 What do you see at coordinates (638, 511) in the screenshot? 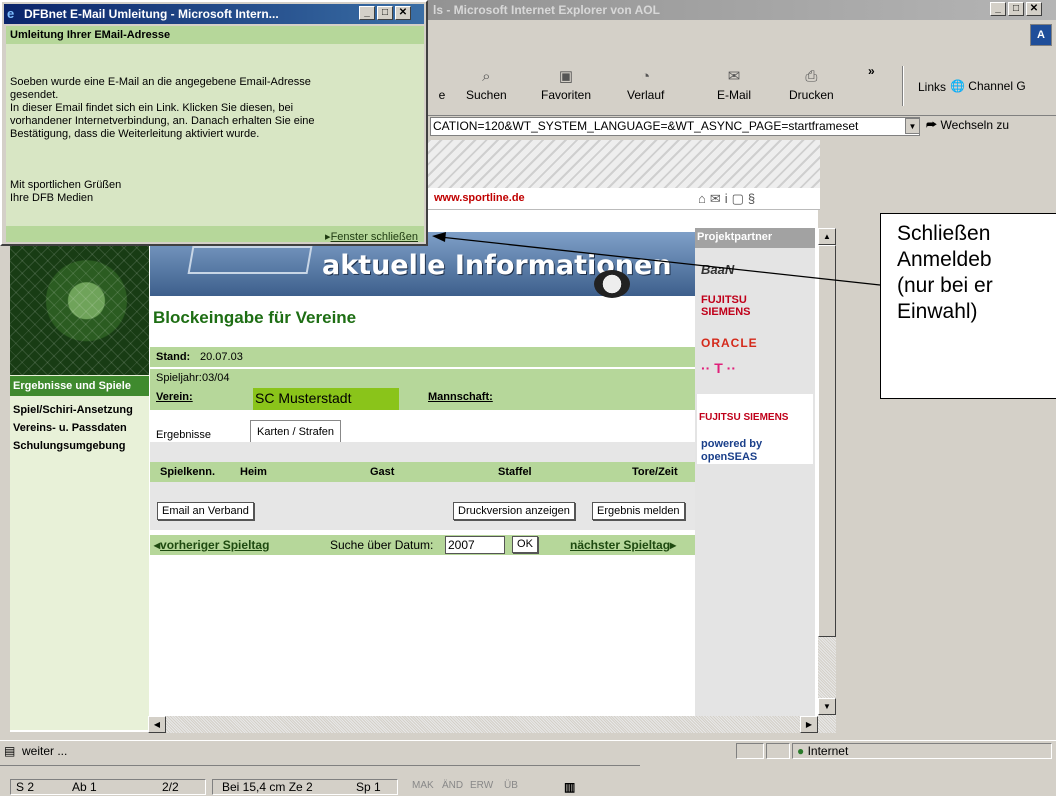
I see `report-result-button: Ergebnis melden` at bounding box center [638, 511].